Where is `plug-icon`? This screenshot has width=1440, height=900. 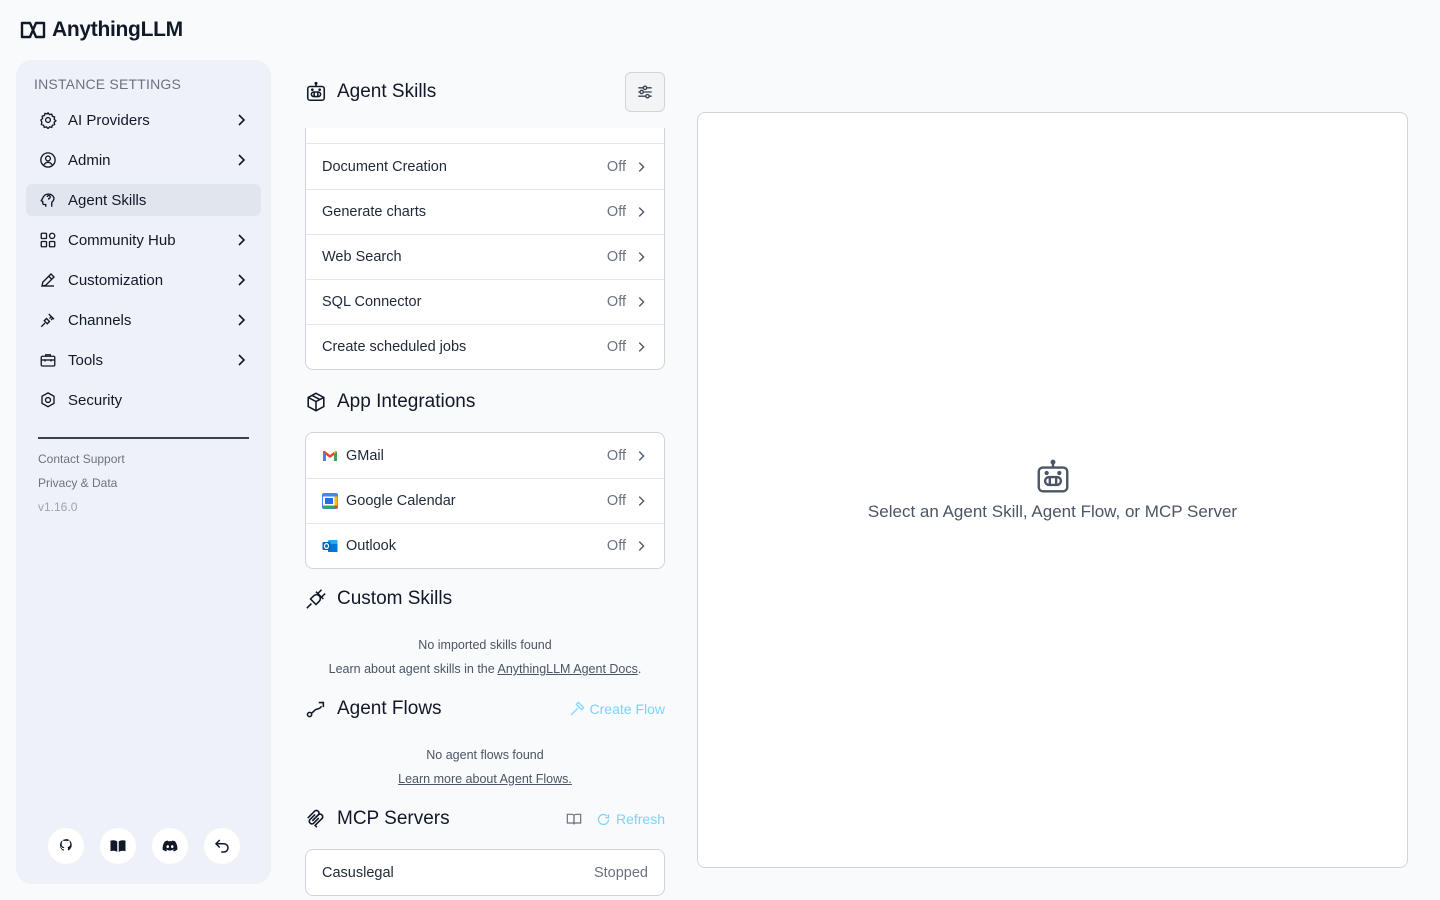 plug-icon is located at coordinates (48, 320).